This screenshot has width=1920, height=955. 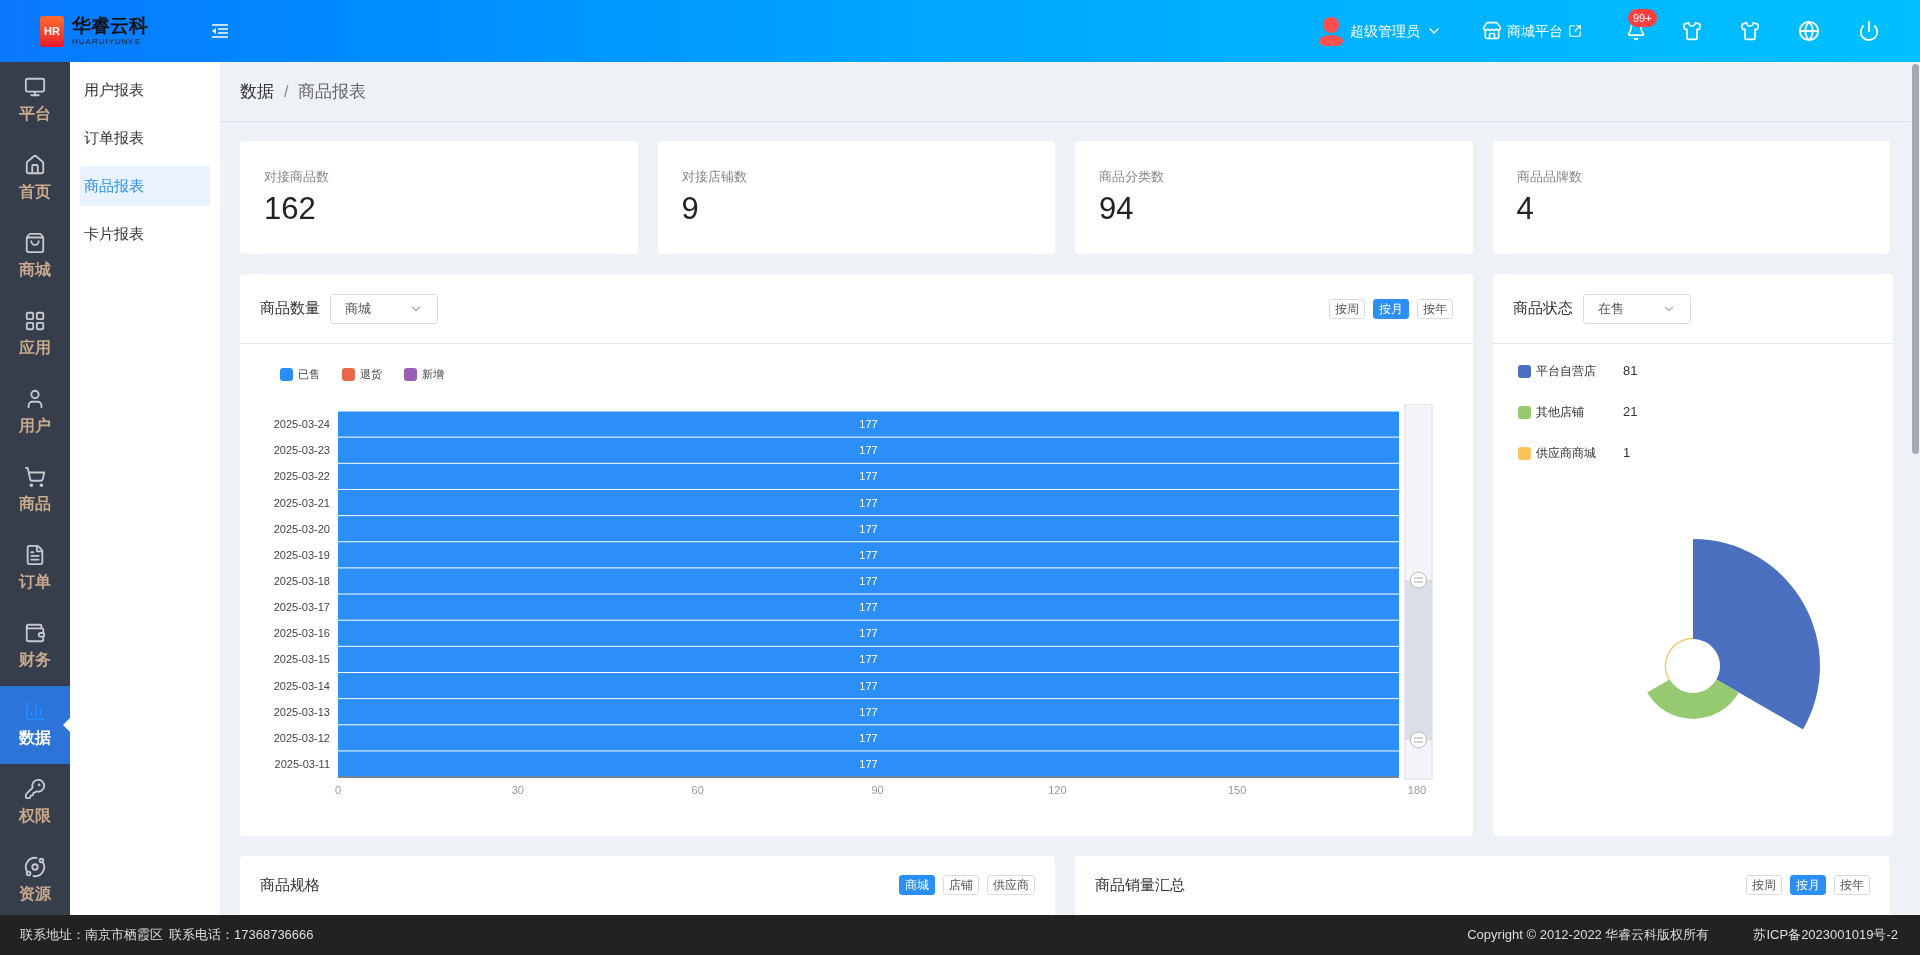 I want to click on sidebar-item: 平台, so click(x=35, y=101).